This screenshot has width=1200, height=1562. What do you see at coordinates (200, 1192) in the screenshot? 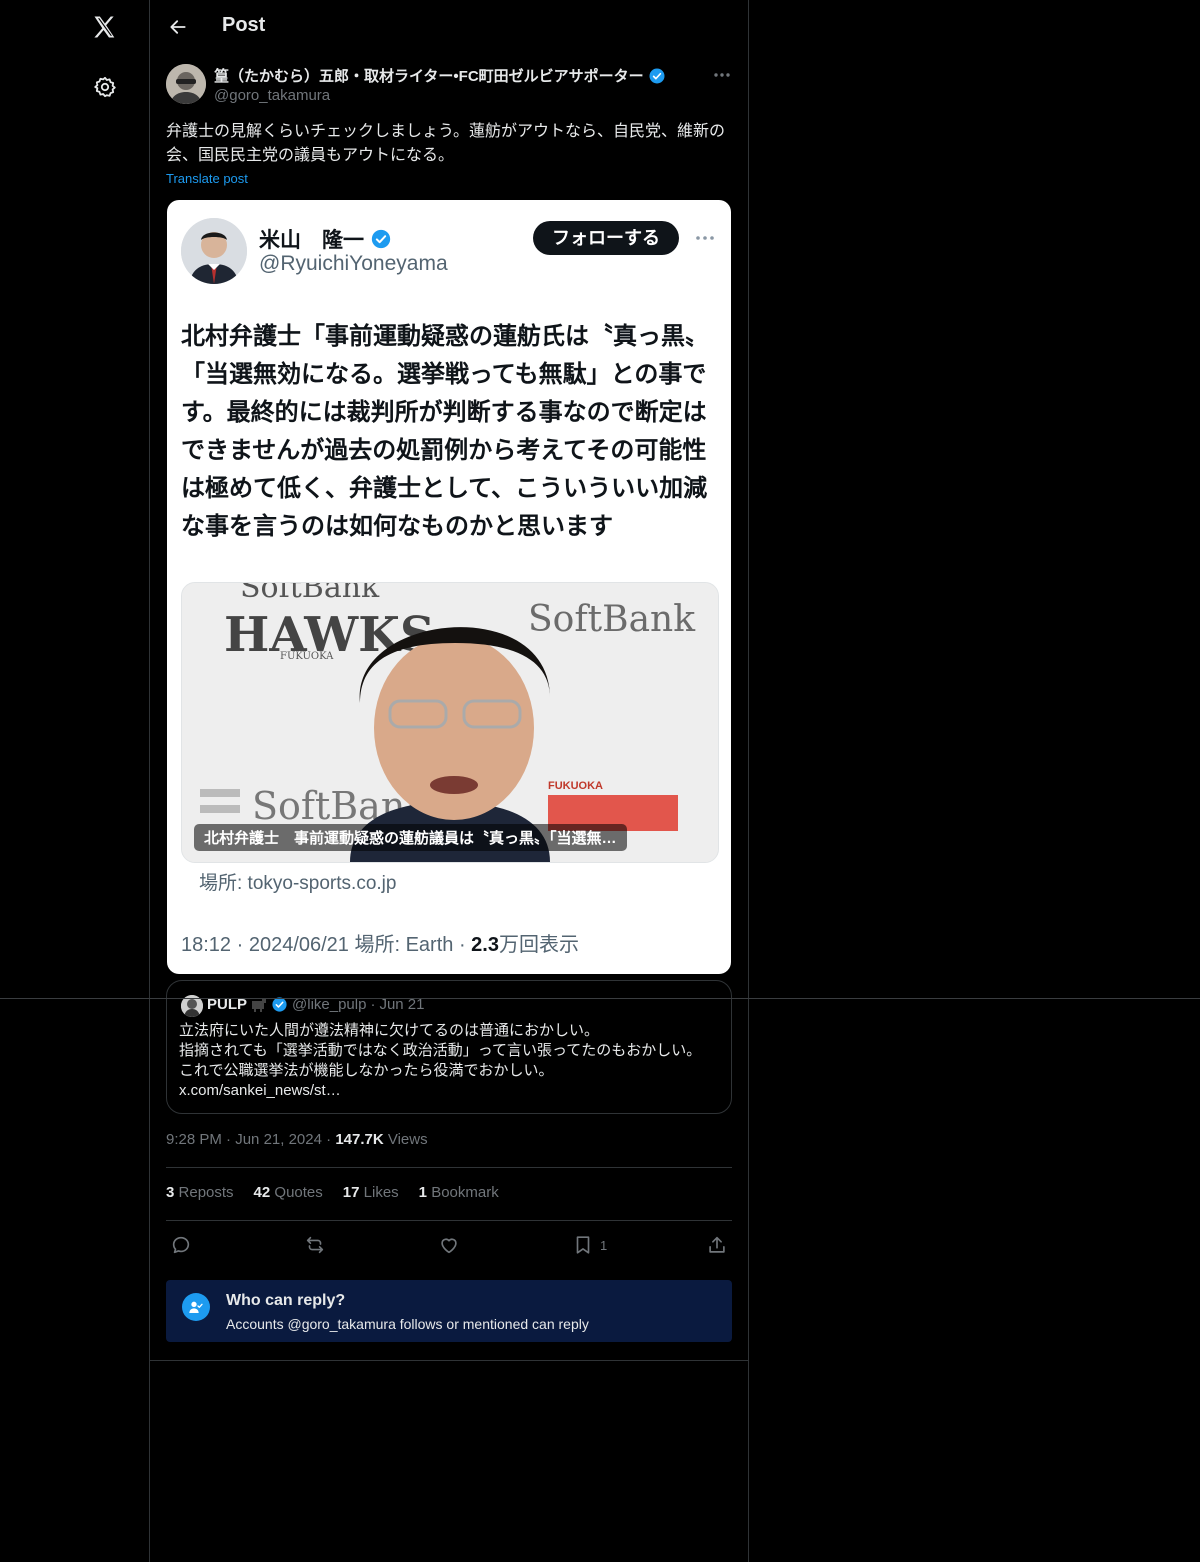
I see `reposts-stat: 3 Reposts` at bounding box center [200, 1192].